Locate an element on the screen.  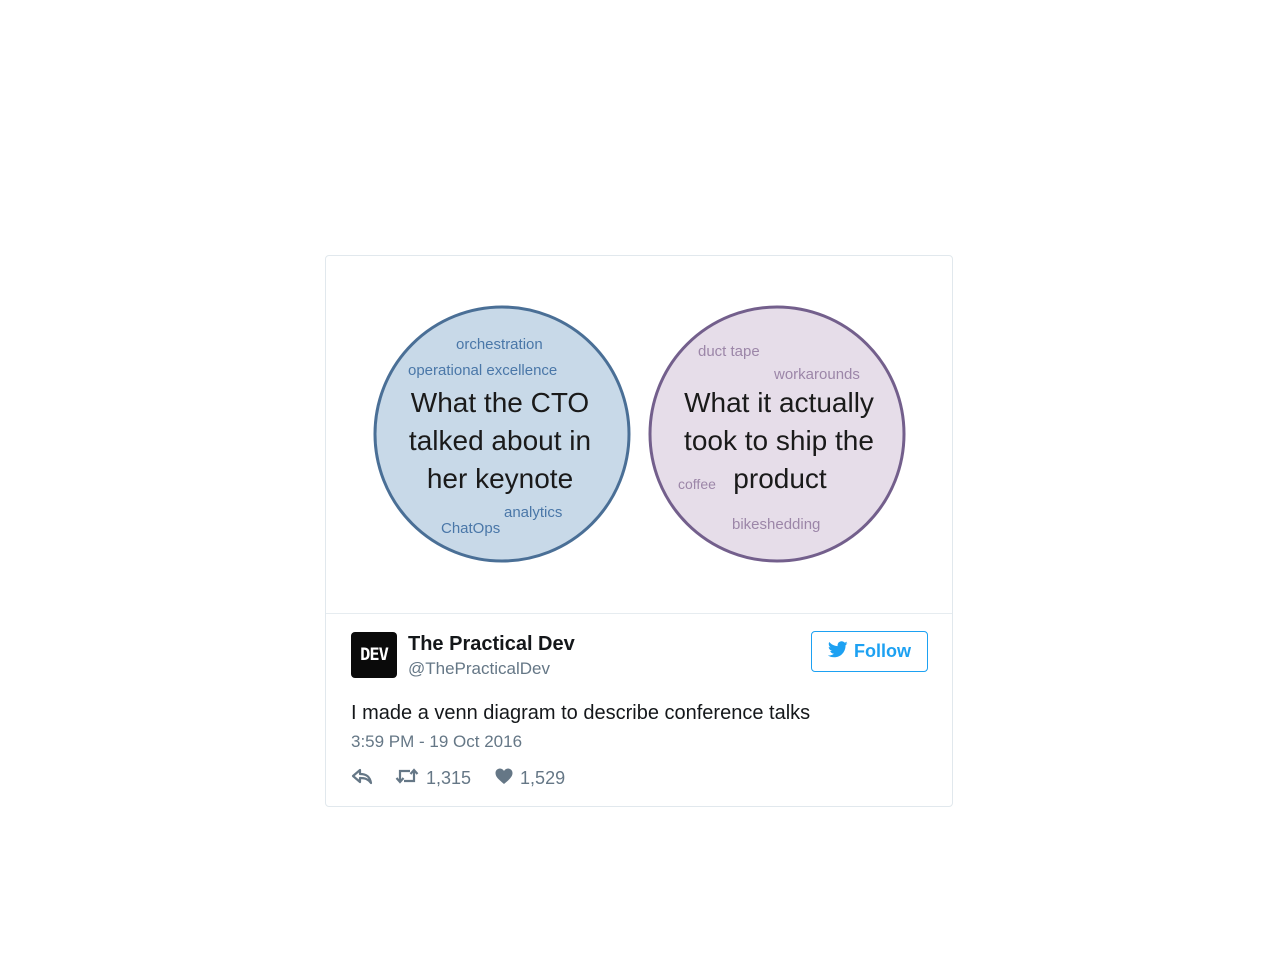
retweet-icon is located at coordinates (407, 778).